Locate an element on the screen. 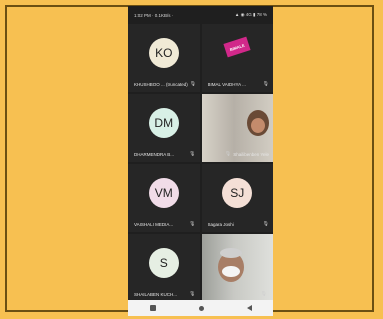 The width and height of the screenshot is (383, 319). home-icon is located at coordinates (201, 308).